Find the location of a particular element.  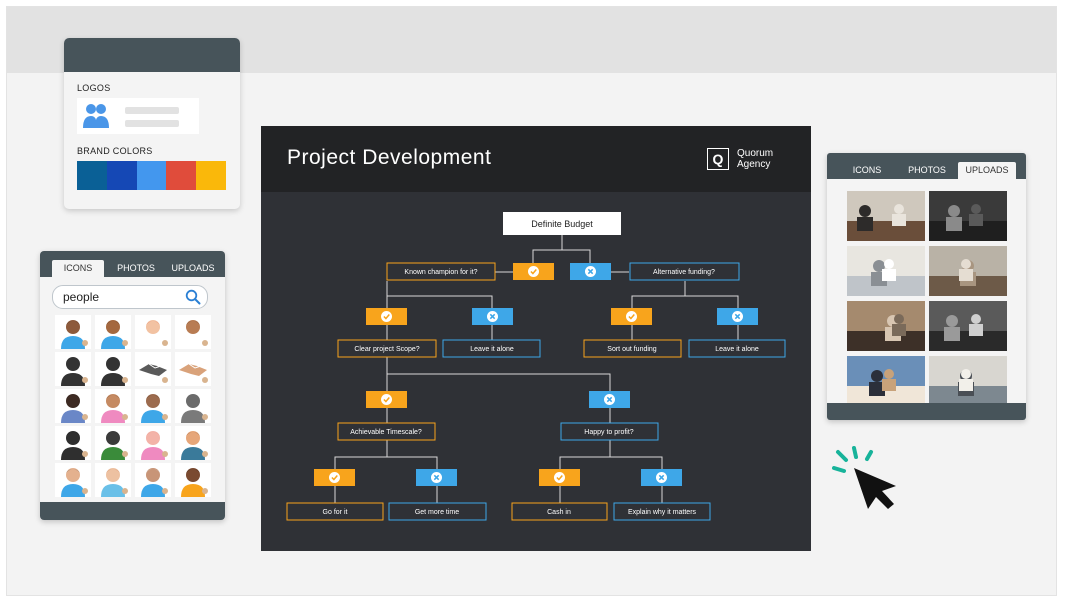

node-label: Get more time is located at coordinates (437, 512).